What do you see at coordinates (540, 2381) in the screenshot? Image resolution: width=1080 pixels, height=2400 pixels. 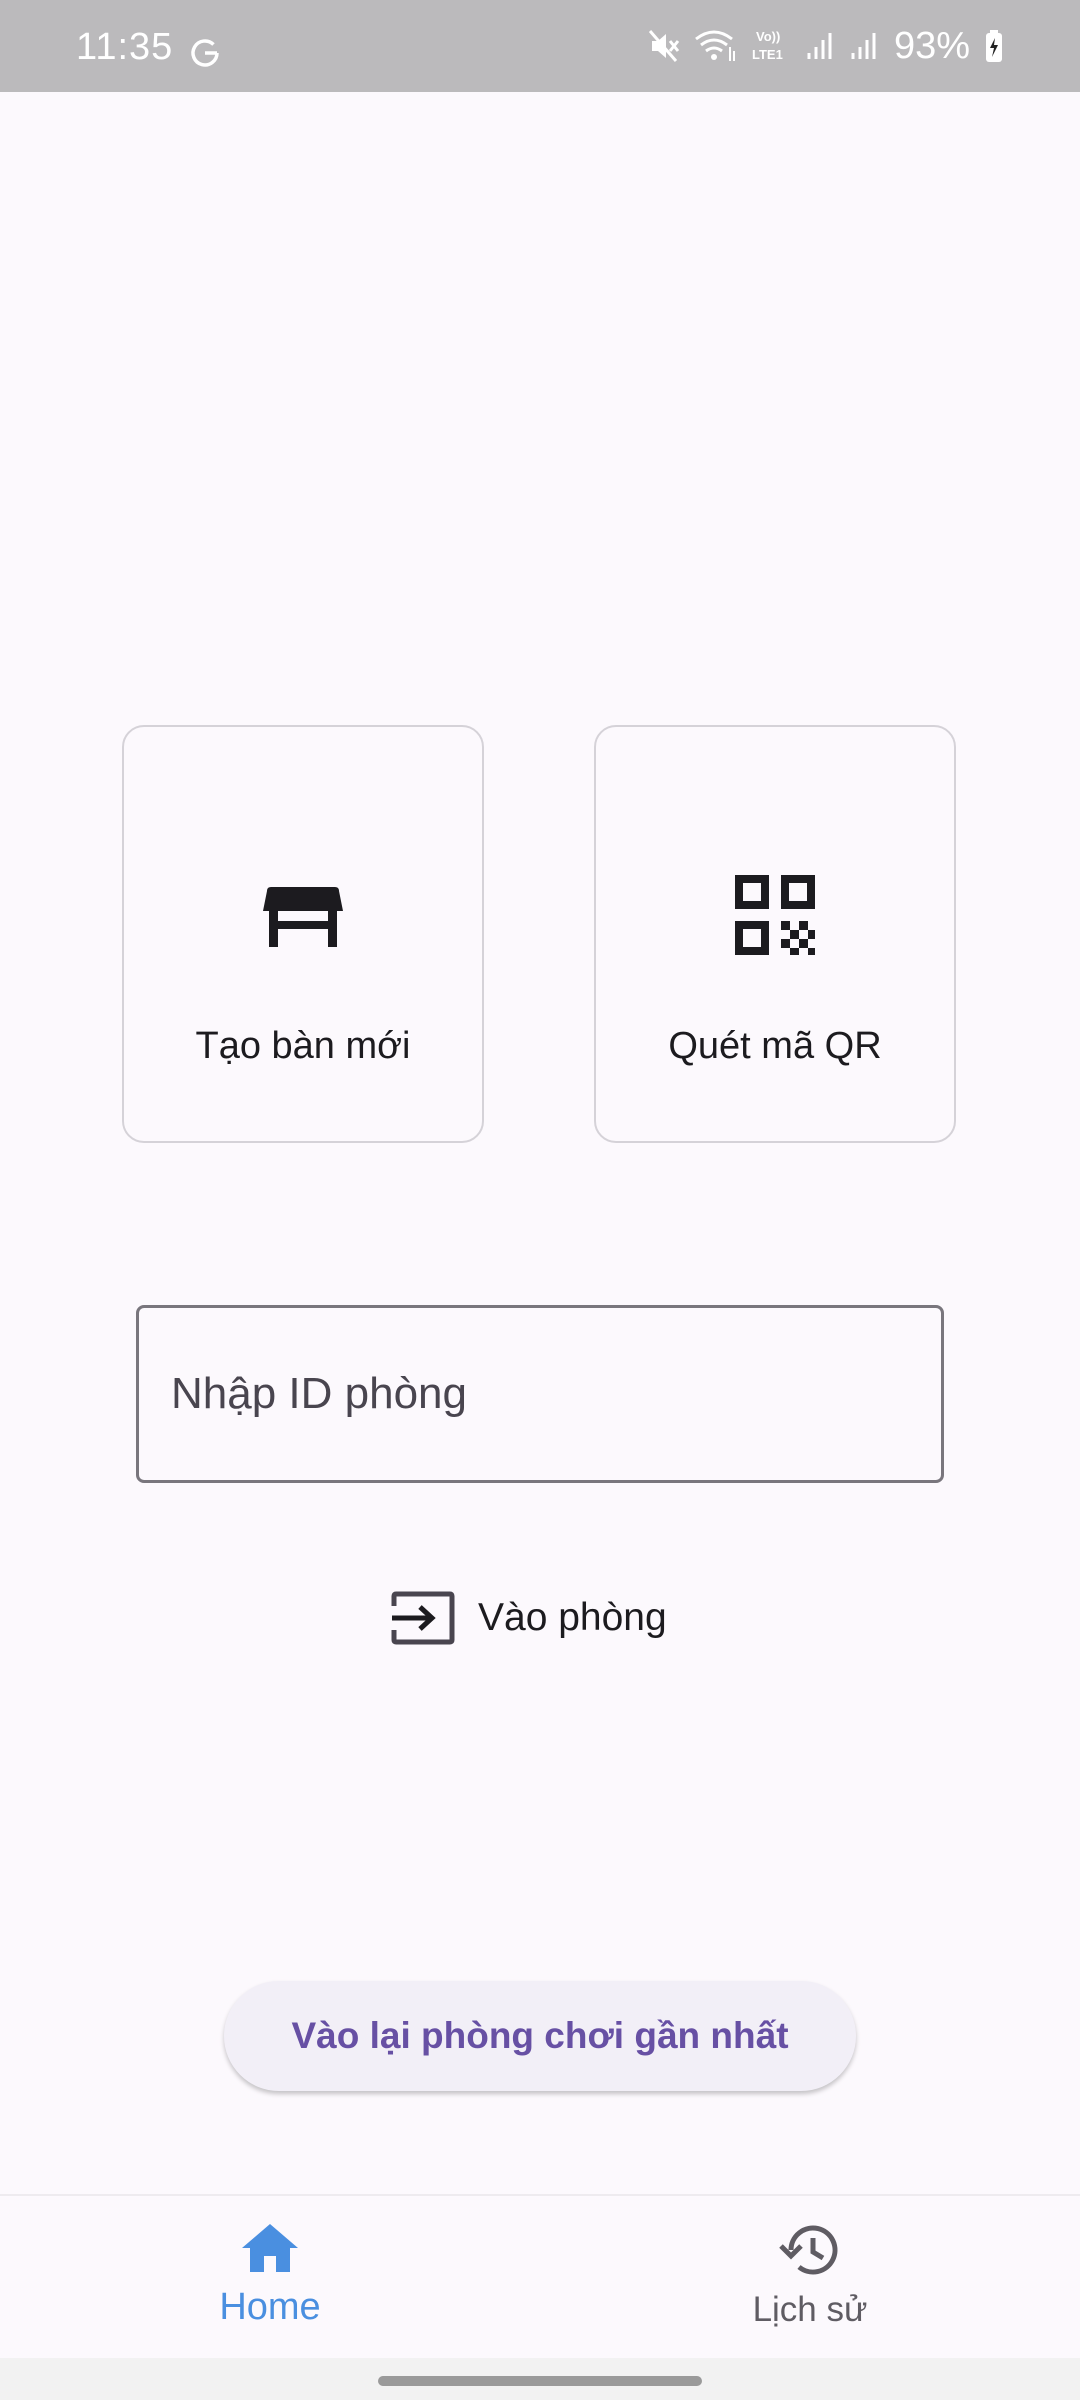 I see `gesture-handle` at bounding box center [540, 2381].